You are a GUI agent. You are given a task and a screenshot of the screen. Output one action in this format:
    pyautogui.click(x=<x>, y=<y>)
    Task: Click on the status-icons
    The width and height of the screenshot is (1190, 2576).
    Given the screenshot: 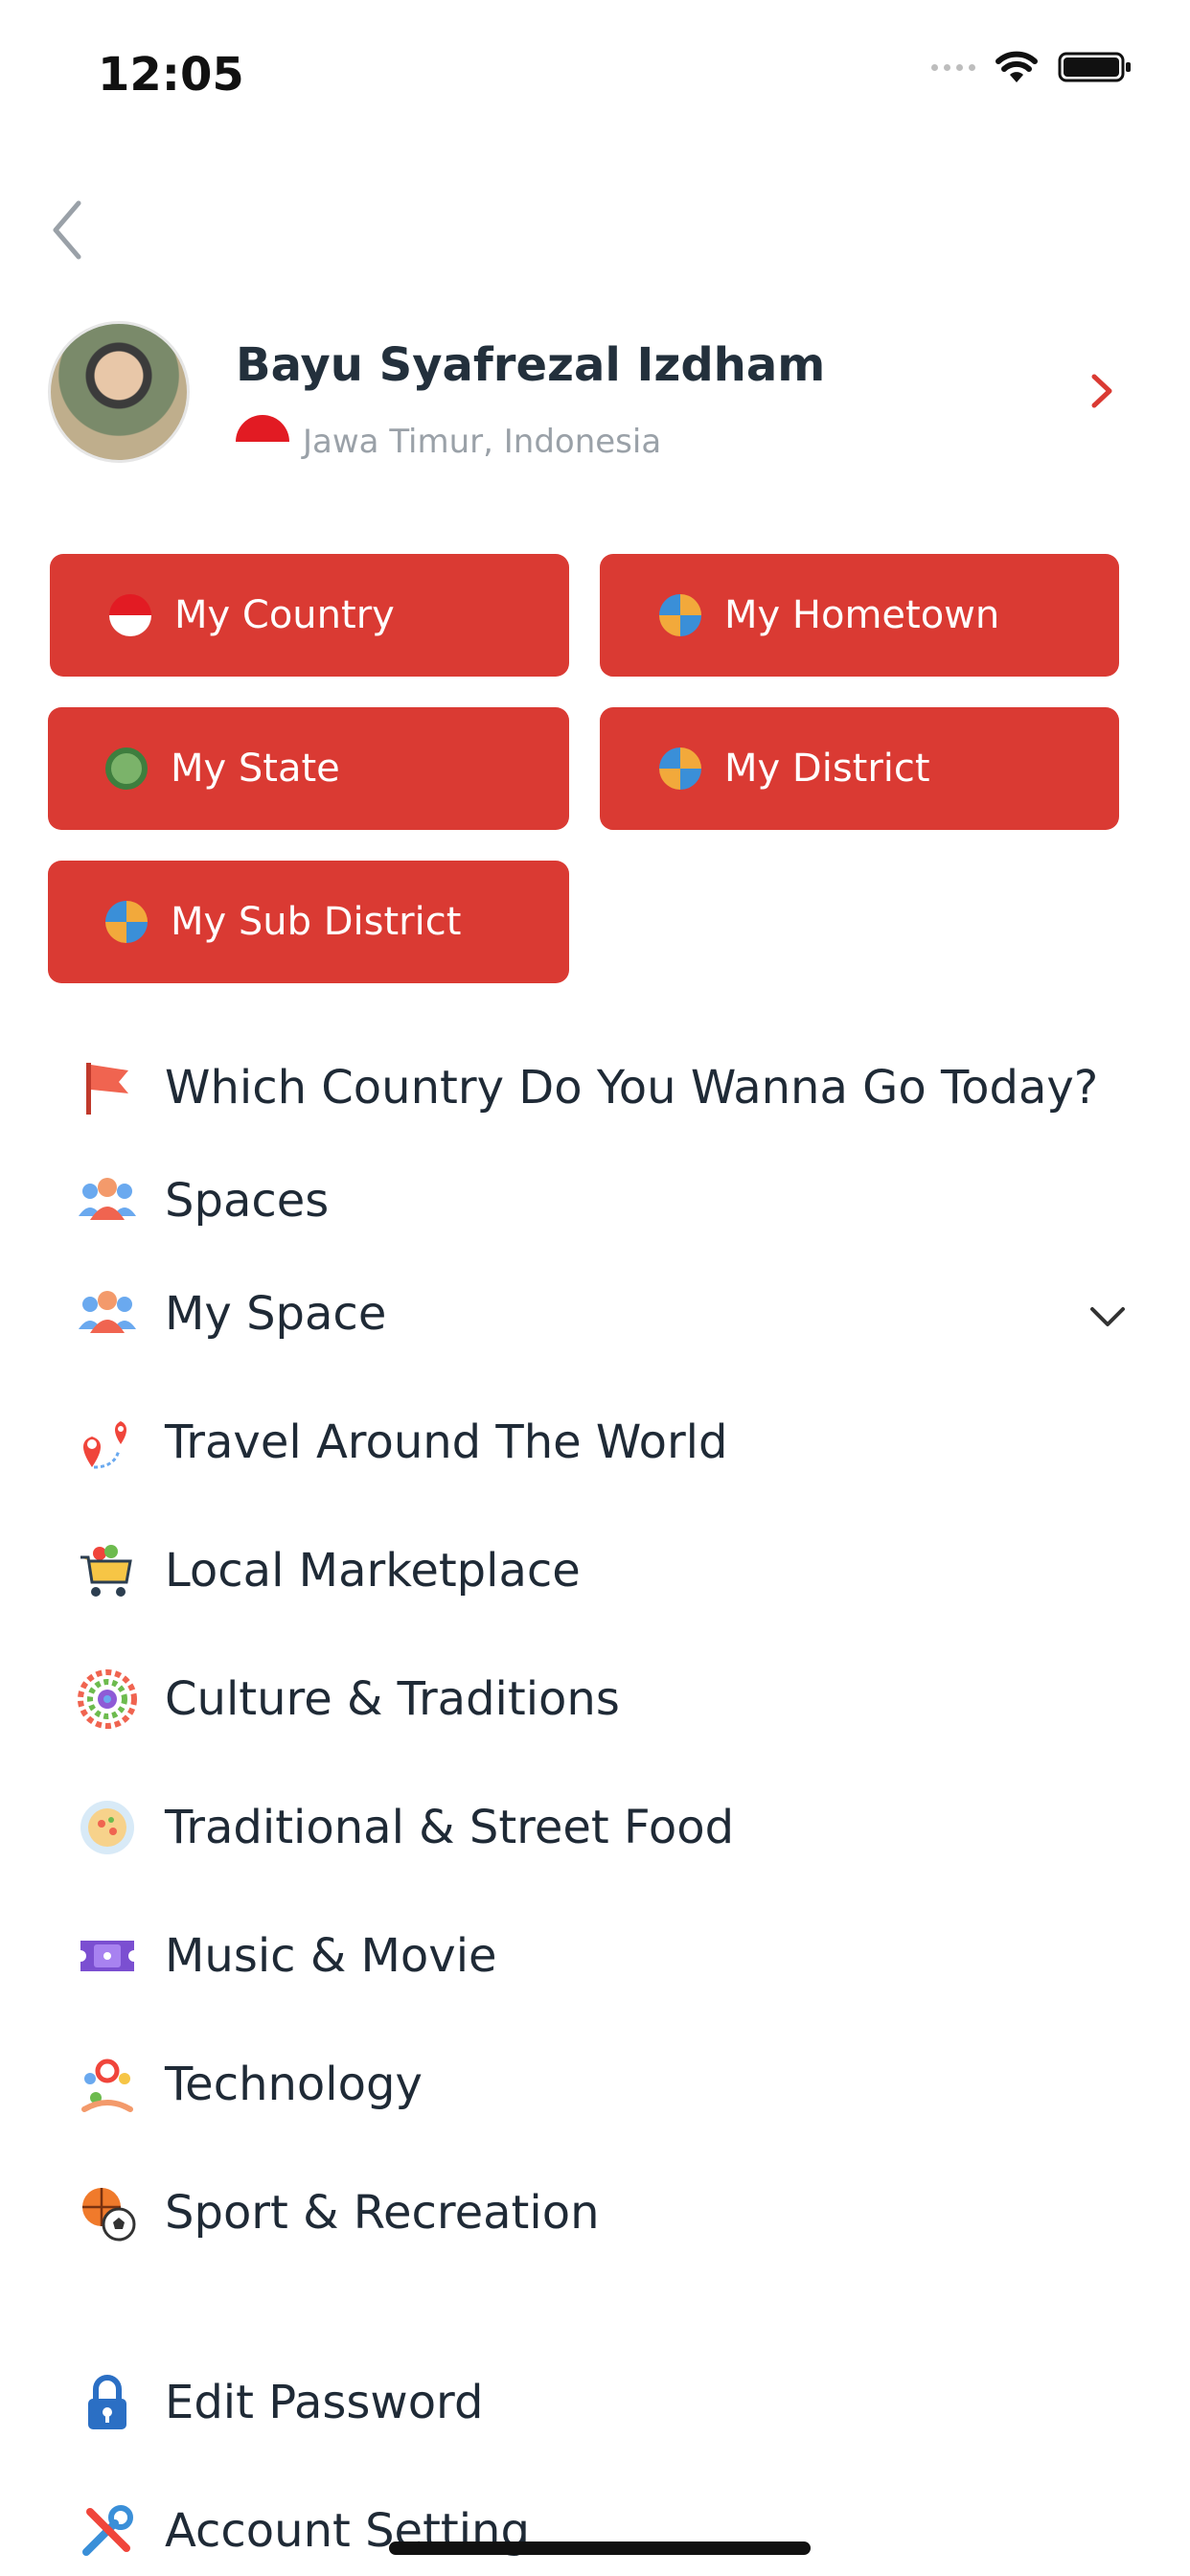 What is the action you would take?
    pyautogui.click(x=1032, y=67)
    